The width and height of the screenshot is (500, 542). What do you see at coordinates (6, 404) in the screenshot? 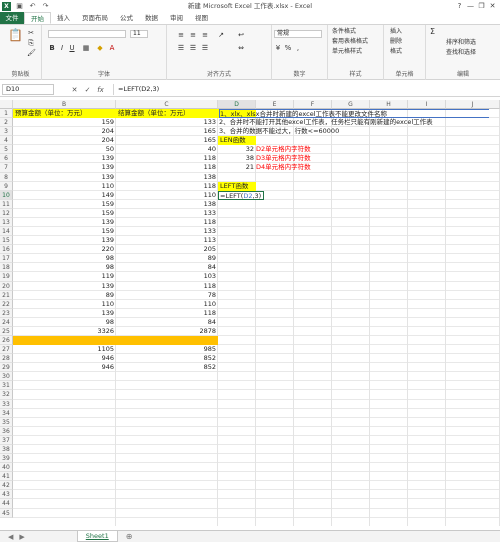
I see `row-header: 33` at bounding box center [6, 404].